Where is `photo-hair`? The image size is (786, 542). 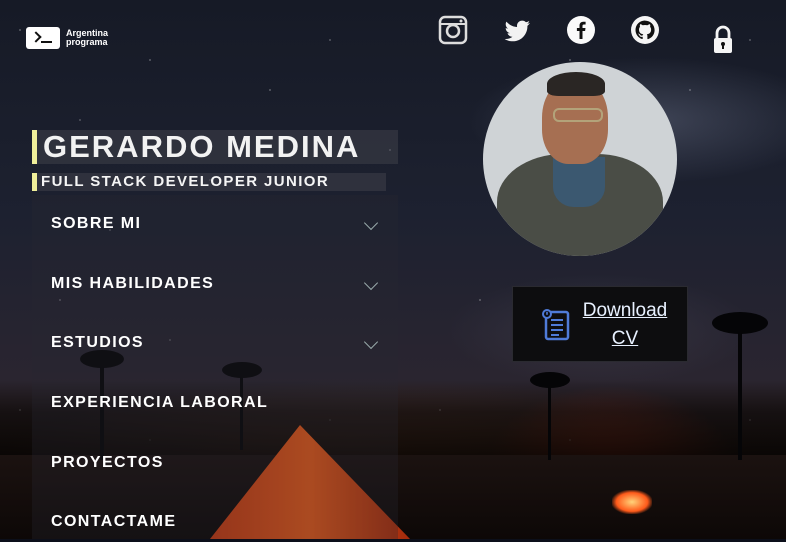 photo-hair is located at coordinates (576, 84).